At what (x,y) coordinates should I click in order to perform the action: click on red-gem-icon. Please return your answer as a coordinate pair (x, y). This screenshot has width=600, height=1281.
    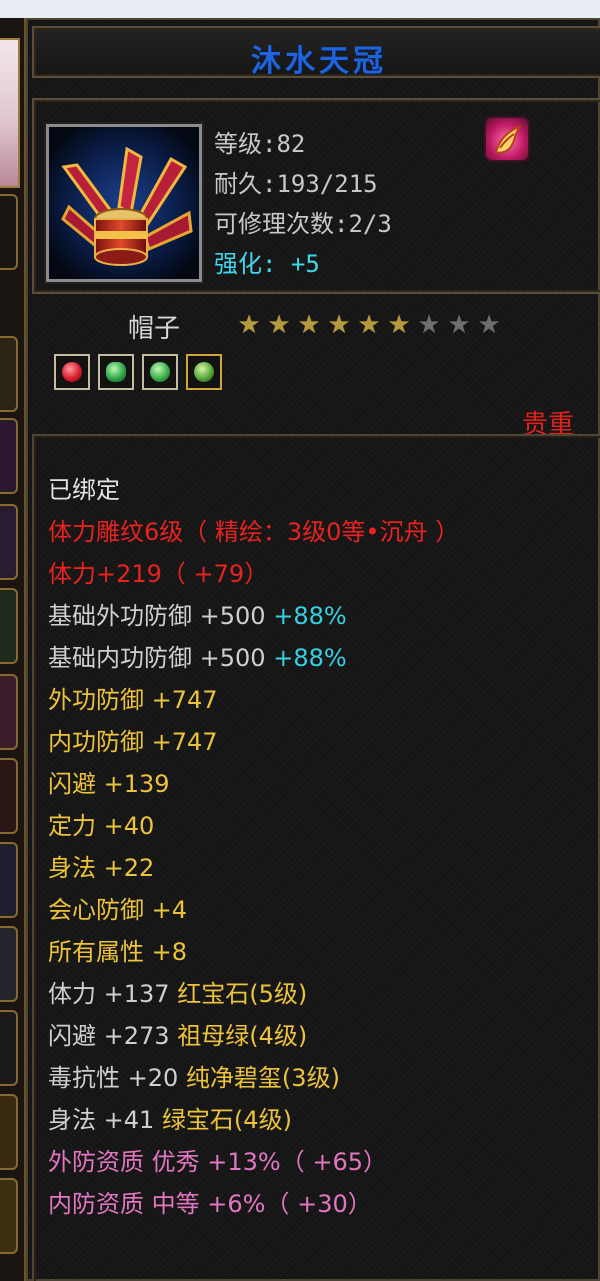
    Looking at the image, I should click on (72, 372).